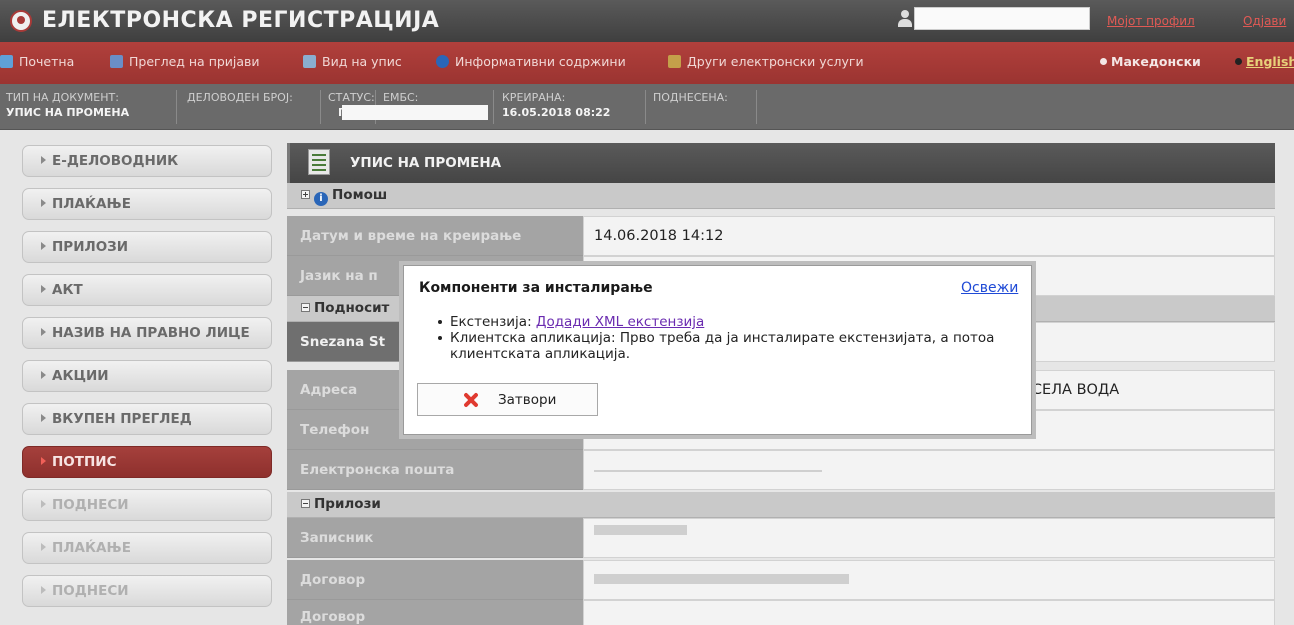  Describe the element at coordinates (556, 112) in the screenshot. I see `created-value: 16.05.2018 08:22` at that location.